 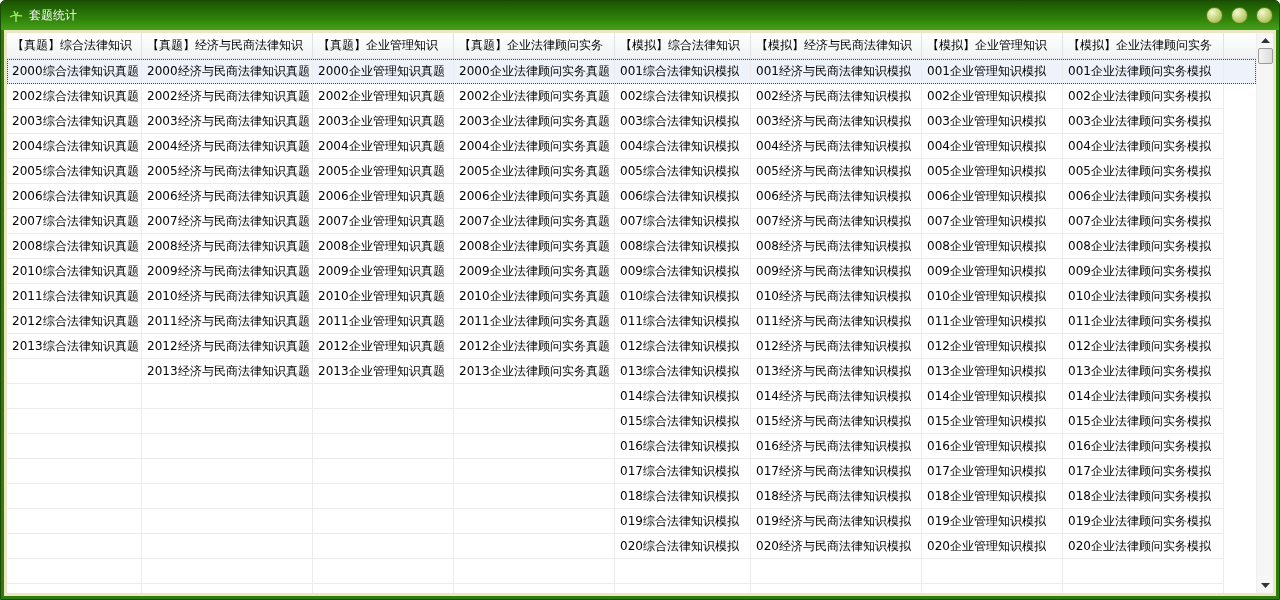 What do you see at coordinates (381, 221) in the screenshot?
I see `table-cell: 2007企业管理知识真题` at bounding box center [381, 221].